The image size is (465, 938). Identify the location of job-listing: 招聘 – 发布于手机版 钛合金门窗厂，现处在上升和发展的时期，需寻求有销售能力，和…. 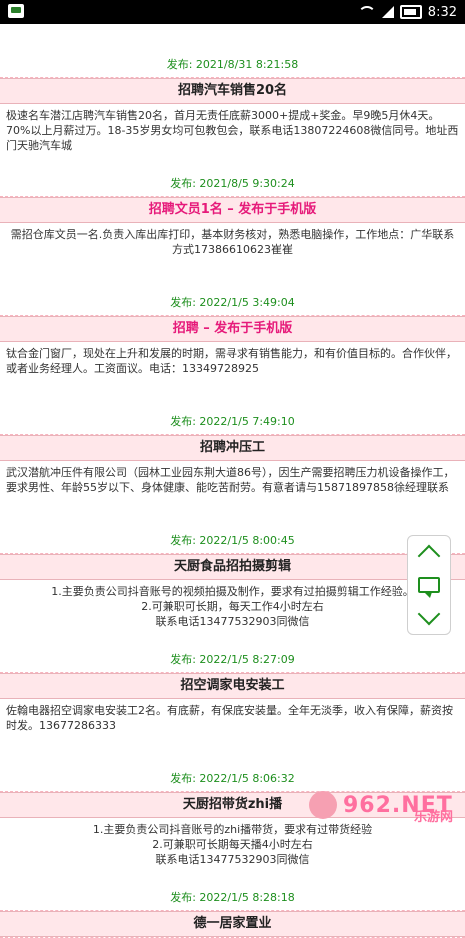
(232, 375).